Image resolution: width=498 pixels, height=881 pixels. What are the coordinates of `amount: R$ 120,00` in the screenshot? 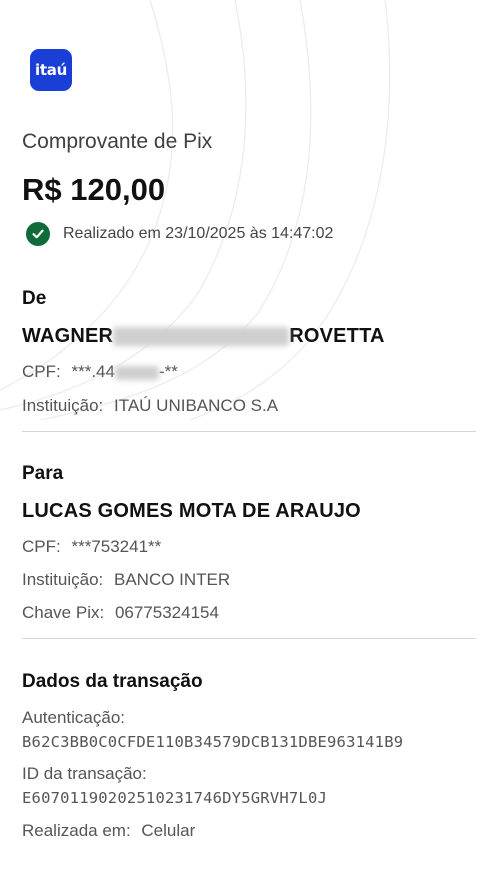 It's located at (94, 189).